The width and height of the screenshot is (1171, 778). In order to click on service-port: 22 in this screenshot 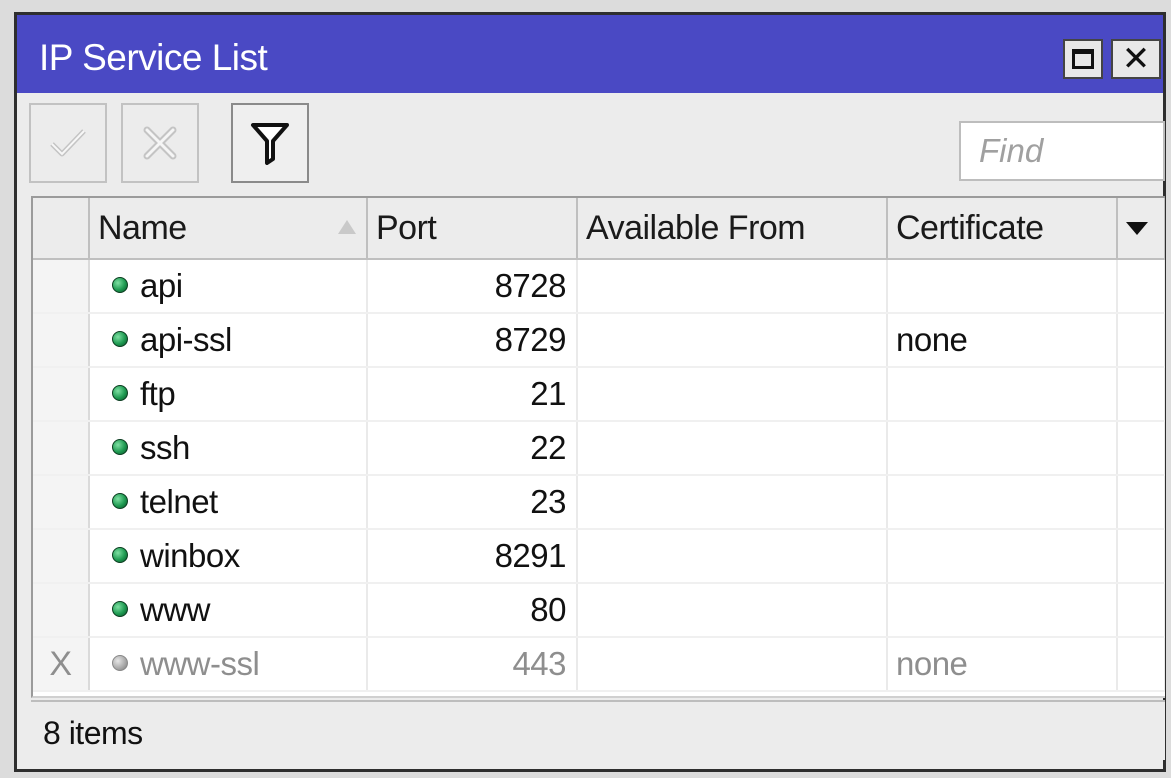, I will do `click(472, 448)`.